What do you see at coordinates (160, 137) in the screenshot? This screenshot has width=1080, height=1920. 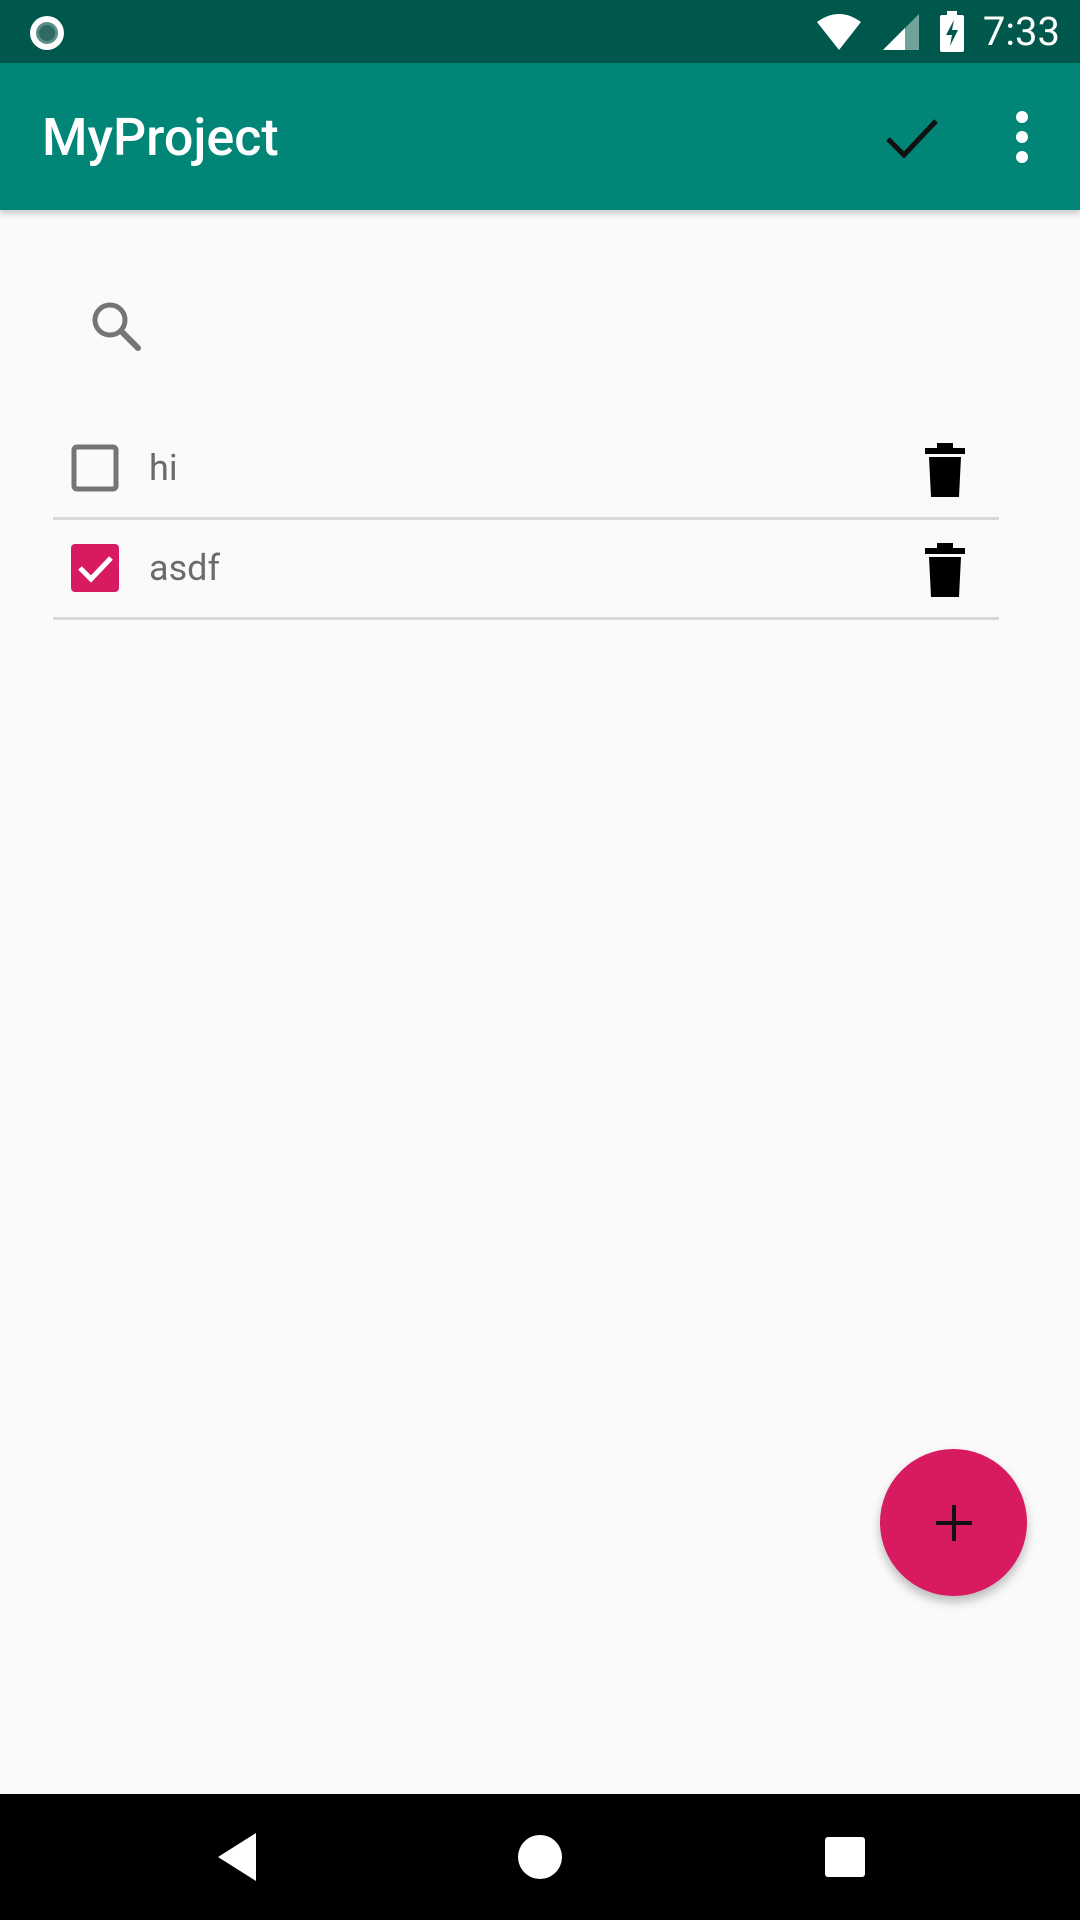 I see `app-title: MyProject` at bounding box center [160, 137].